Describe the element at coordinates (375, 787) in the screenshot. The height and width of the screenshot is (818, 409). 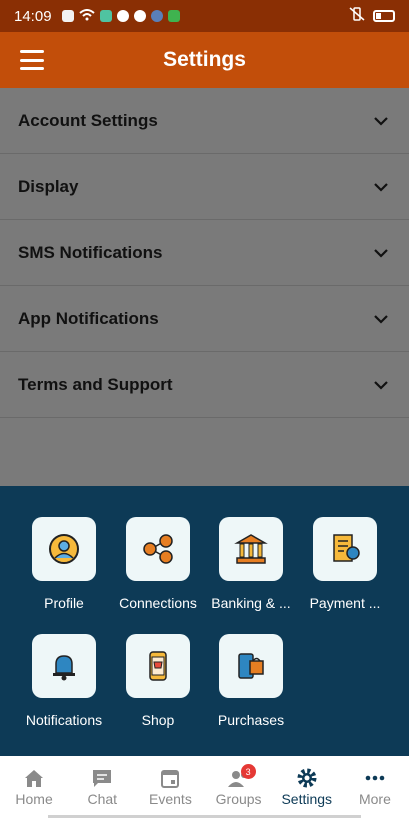
I see `nav-more: More` at that location.